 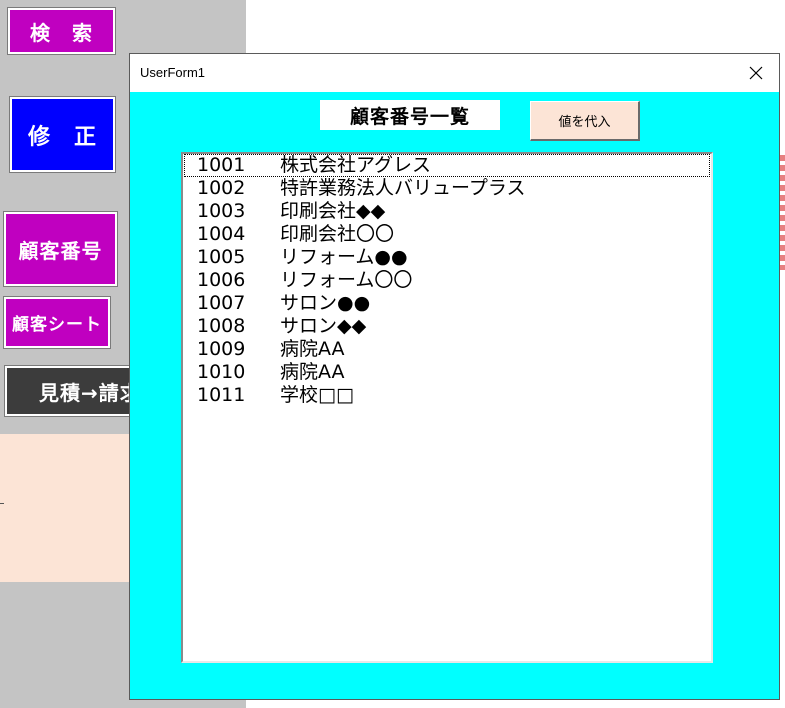 What do you see at coordinates (447, 372) in the screenshot?
I see `list-item: 1010 病院AA` at bounding box center [447, 372].